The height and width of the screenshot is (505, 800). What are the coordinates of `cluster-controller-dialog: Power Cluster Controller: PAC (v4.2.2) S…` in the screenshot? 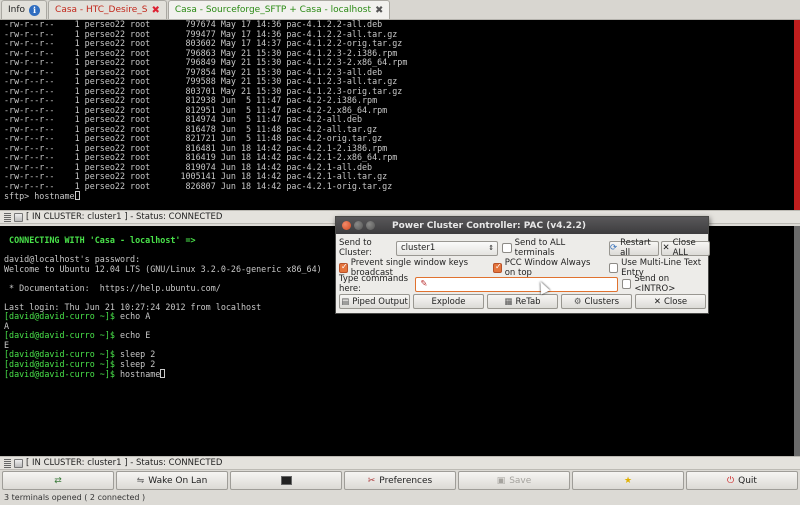 It's located at (522, 265).